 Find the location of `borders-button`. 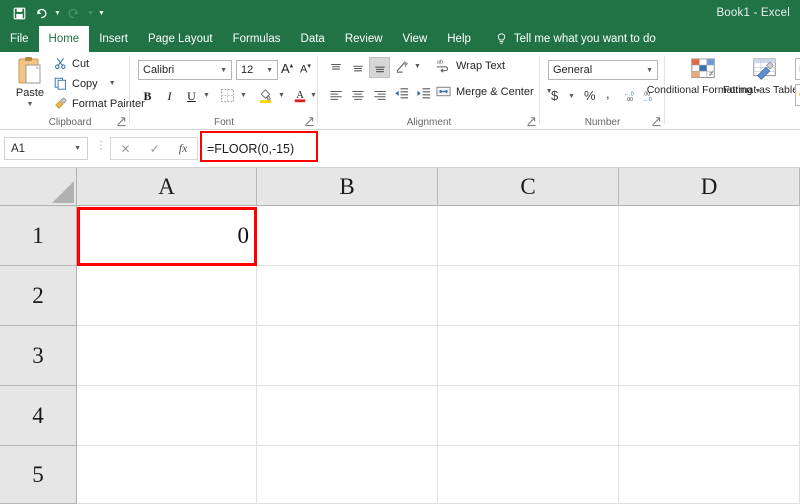

borders-button is located at coordinates (227, 95).